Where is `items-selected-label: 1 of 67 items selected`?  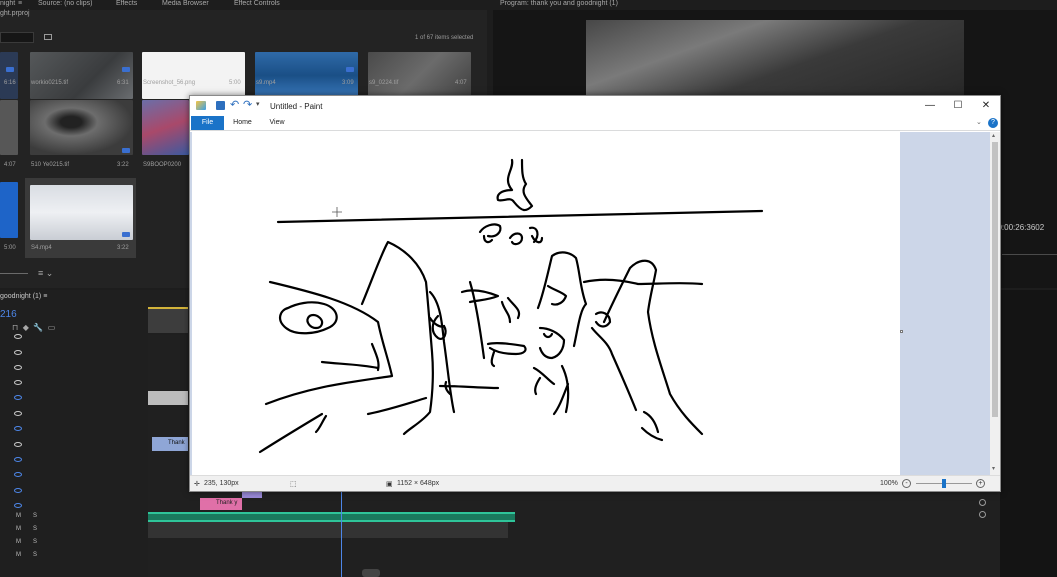
items-selected-label: 1 of 67 items selected is located at coordinates (444, 38).